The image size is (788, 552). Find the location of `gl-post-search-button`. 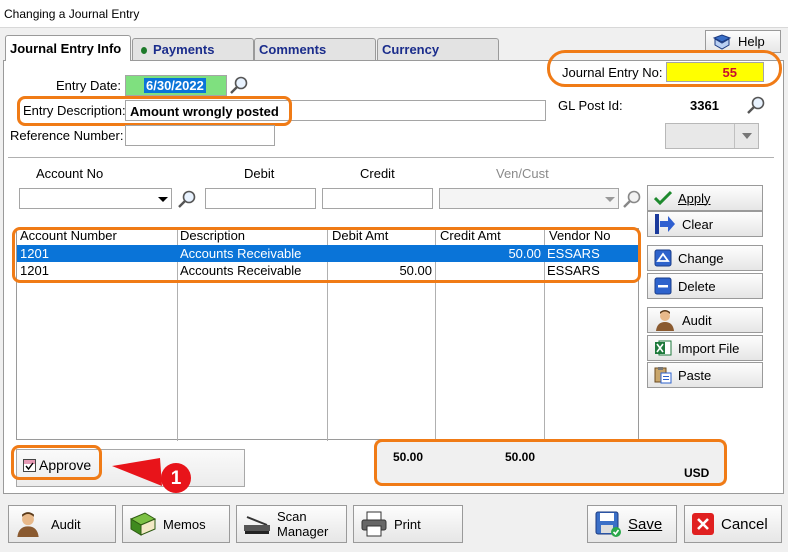

gl-post-search-button is located at coordinates (756, 106).